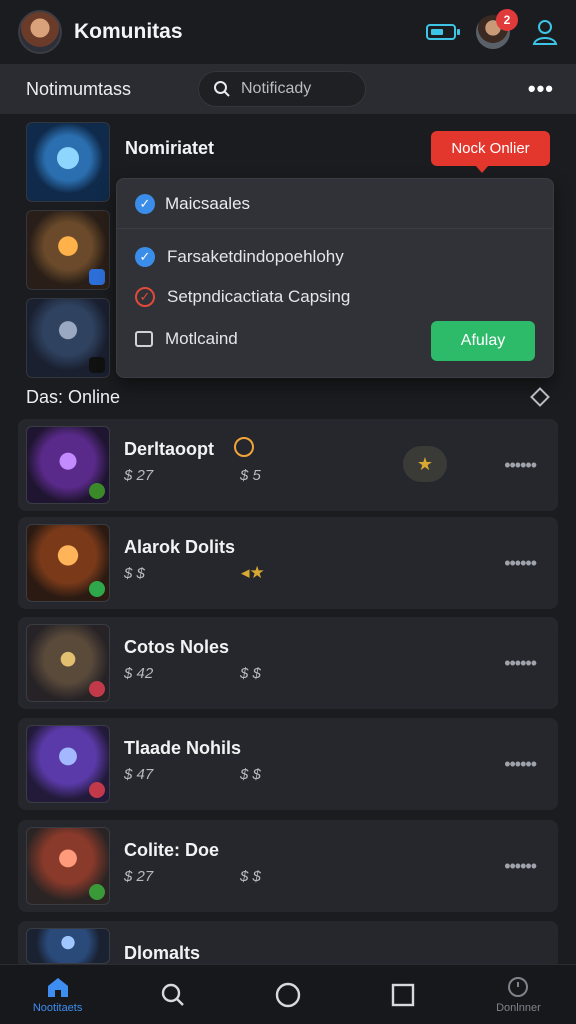 The image size is (576, 1024). I want to click on apply-button: Afulay, so click(483, 341).